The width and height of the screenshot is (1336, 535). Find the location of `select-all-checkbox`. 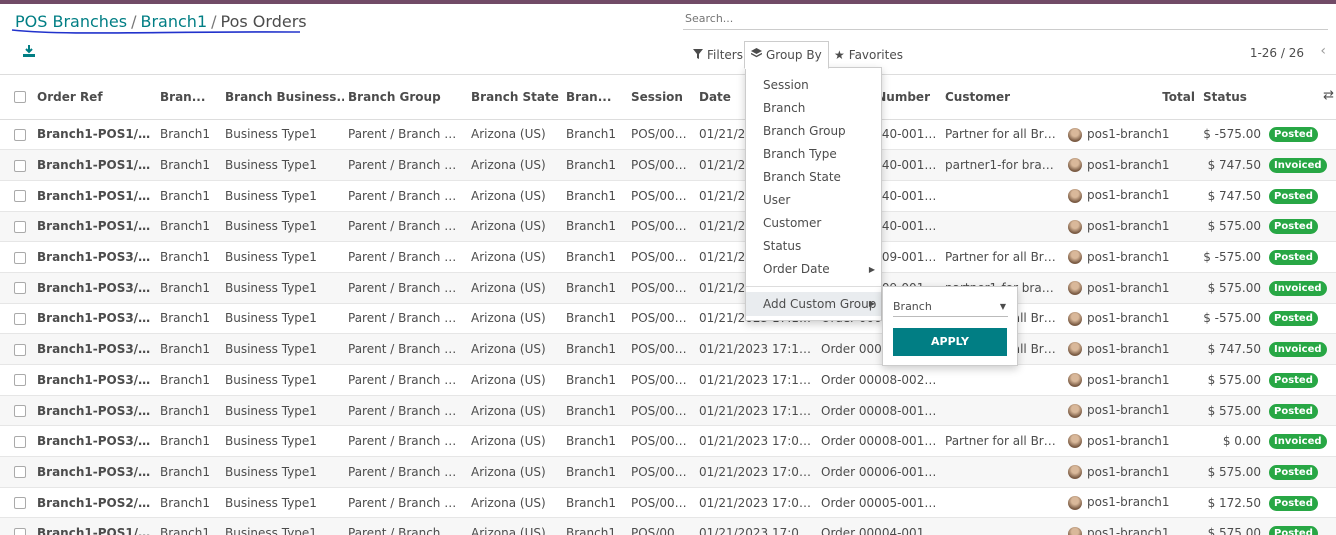

select-all-checkbox is located at coordinates (16, 97).